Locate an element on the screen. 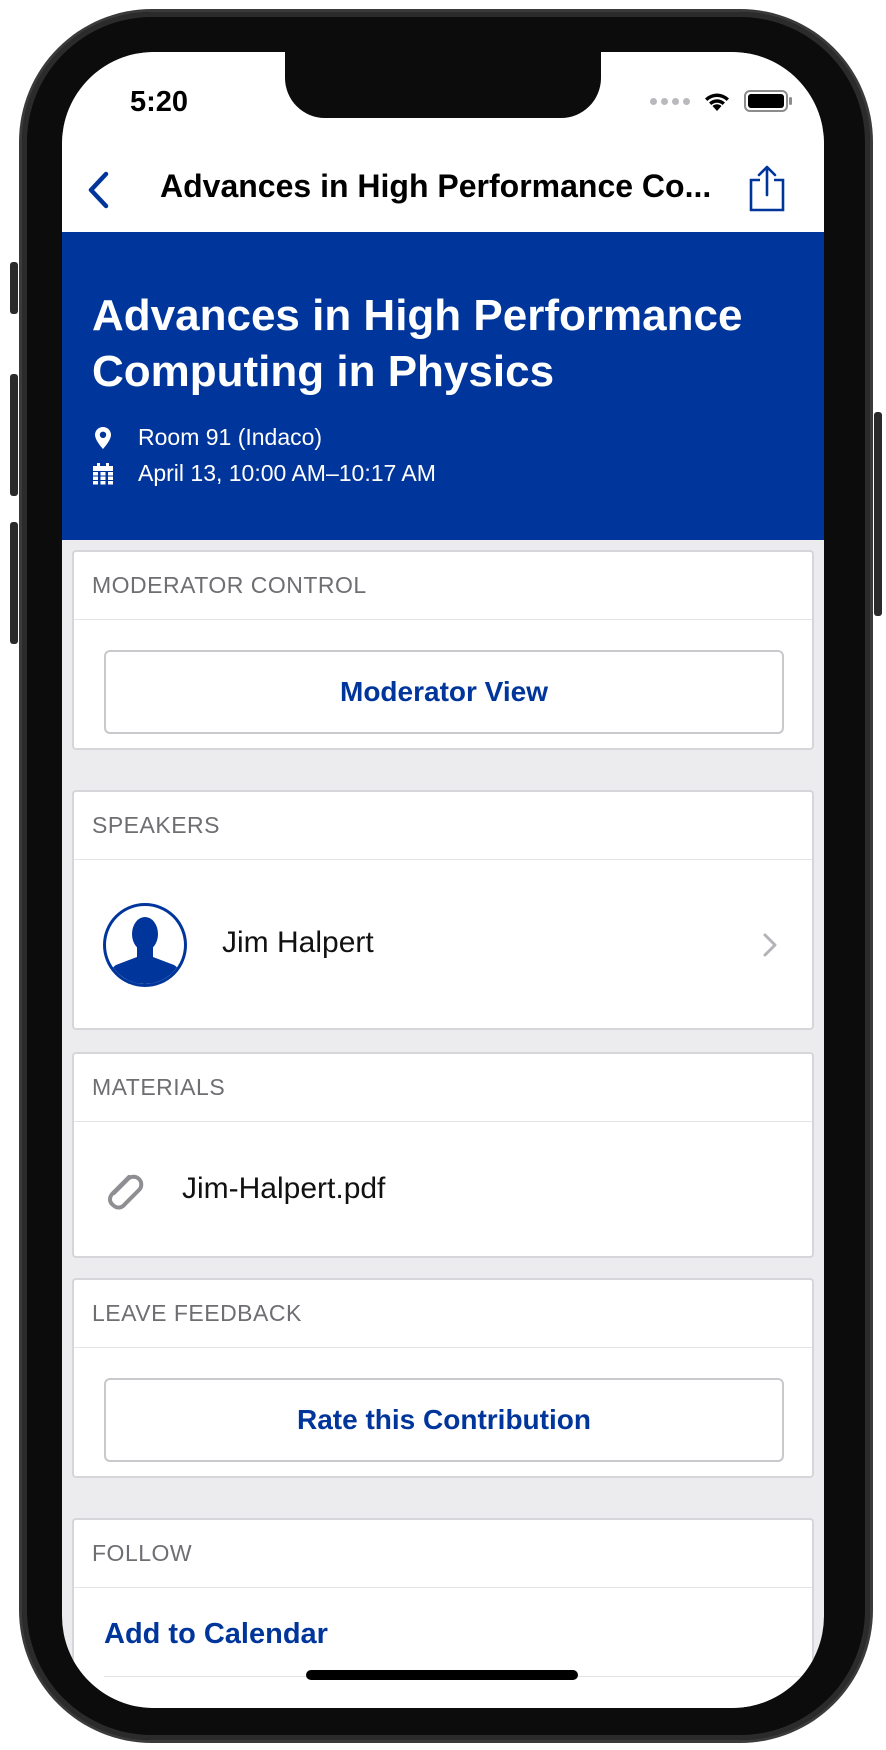 The height and width of the screenshot is (1750, 886). map-pin-icon is located at coordinates (103, 438).